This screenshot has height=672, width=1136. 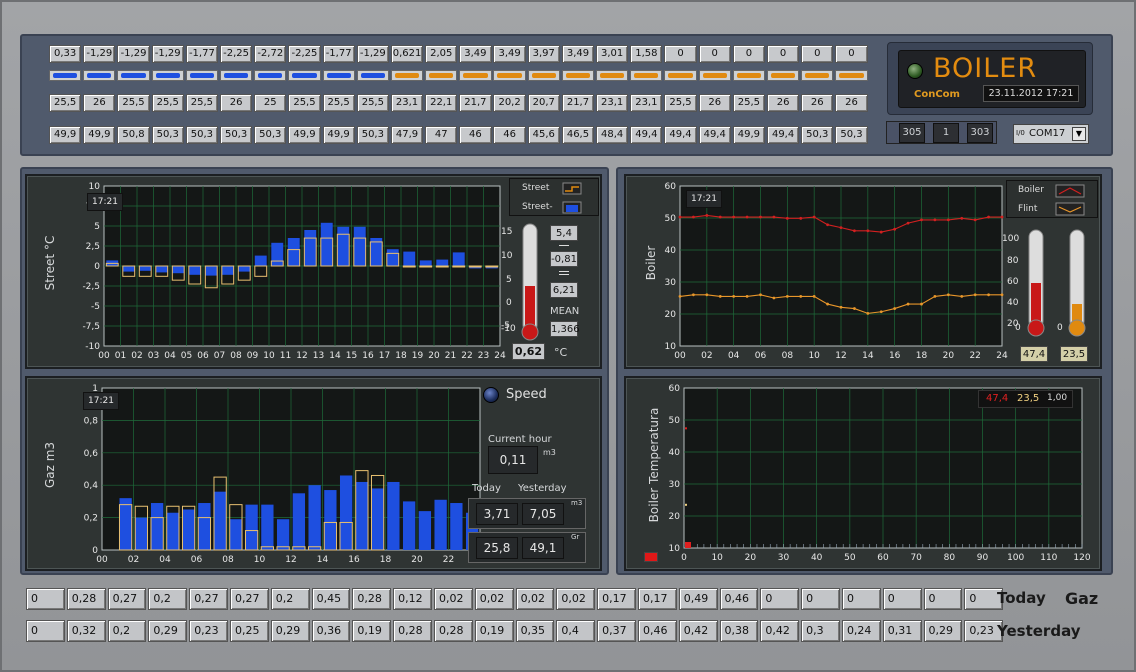 What do you see at coordinates (99, 135) in the screenshot?
I see `value-cell: 49,9` at bounding box center [99, 135].